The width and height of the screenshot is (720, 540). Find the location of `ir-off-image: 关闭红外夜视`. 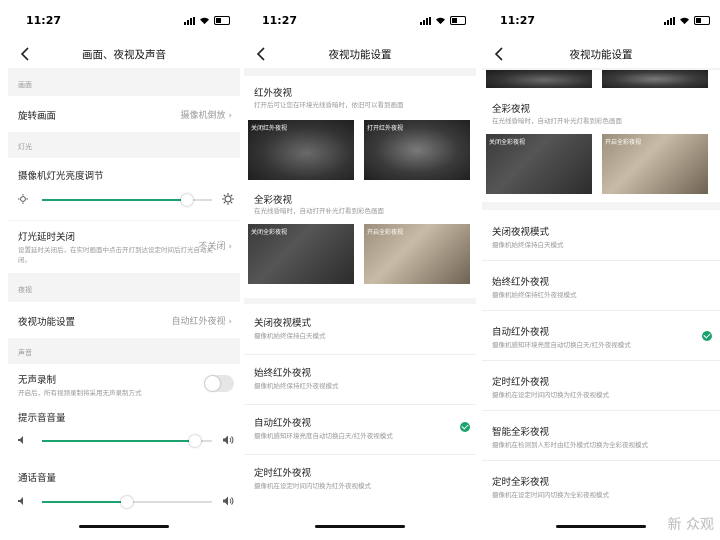

ir-off-image: 关闭红外夜视 is located at coordinates (301, 150).